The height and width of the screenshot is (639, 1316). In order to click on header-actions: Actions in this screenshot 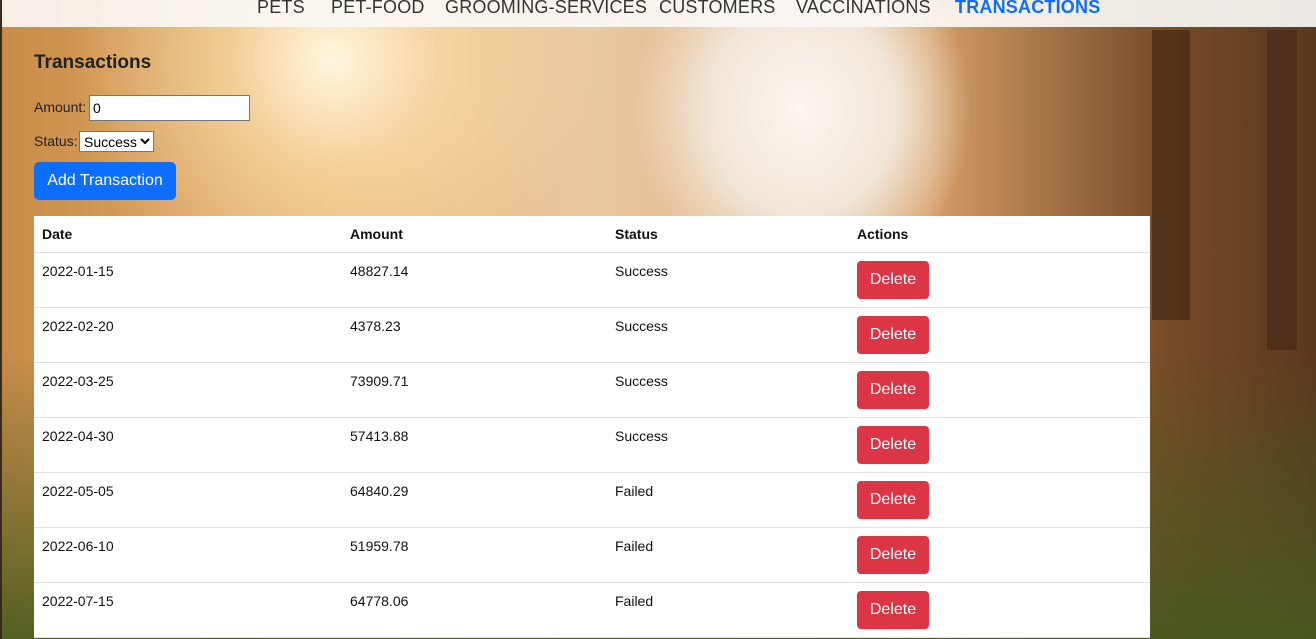, I will do `click(999, 234)`.